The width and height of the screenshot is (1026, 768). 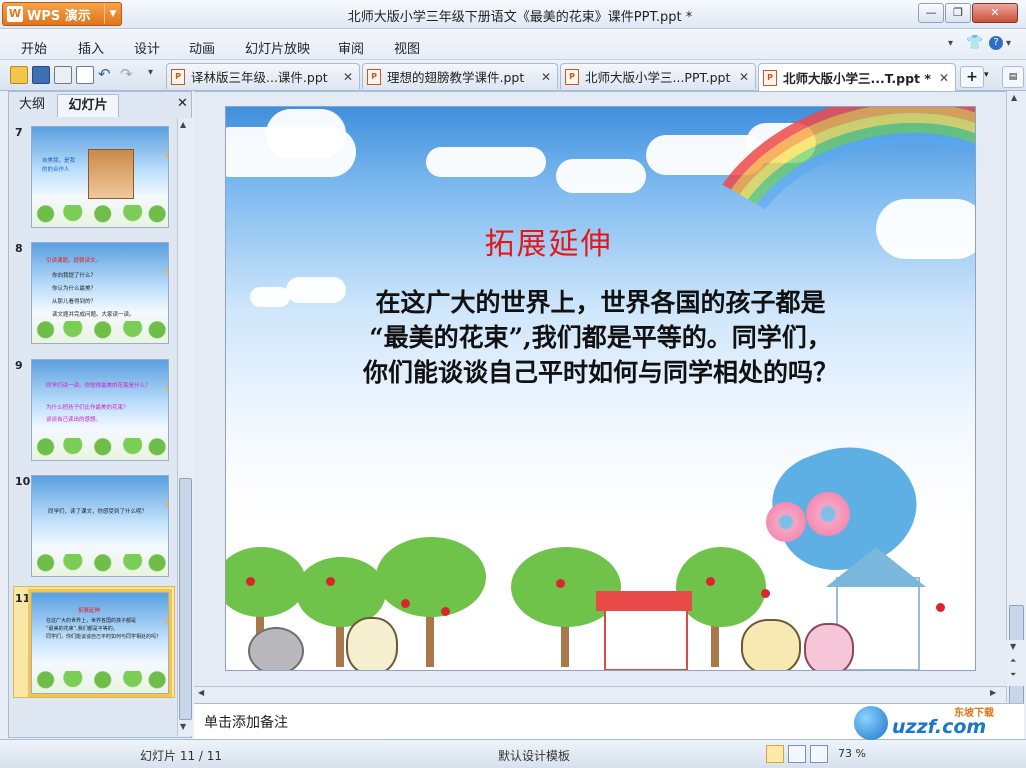 What do you see at coordinates (185, 599) in the screenshot?
I see `scrollbar-thumb` at bounding box center [185, 599].